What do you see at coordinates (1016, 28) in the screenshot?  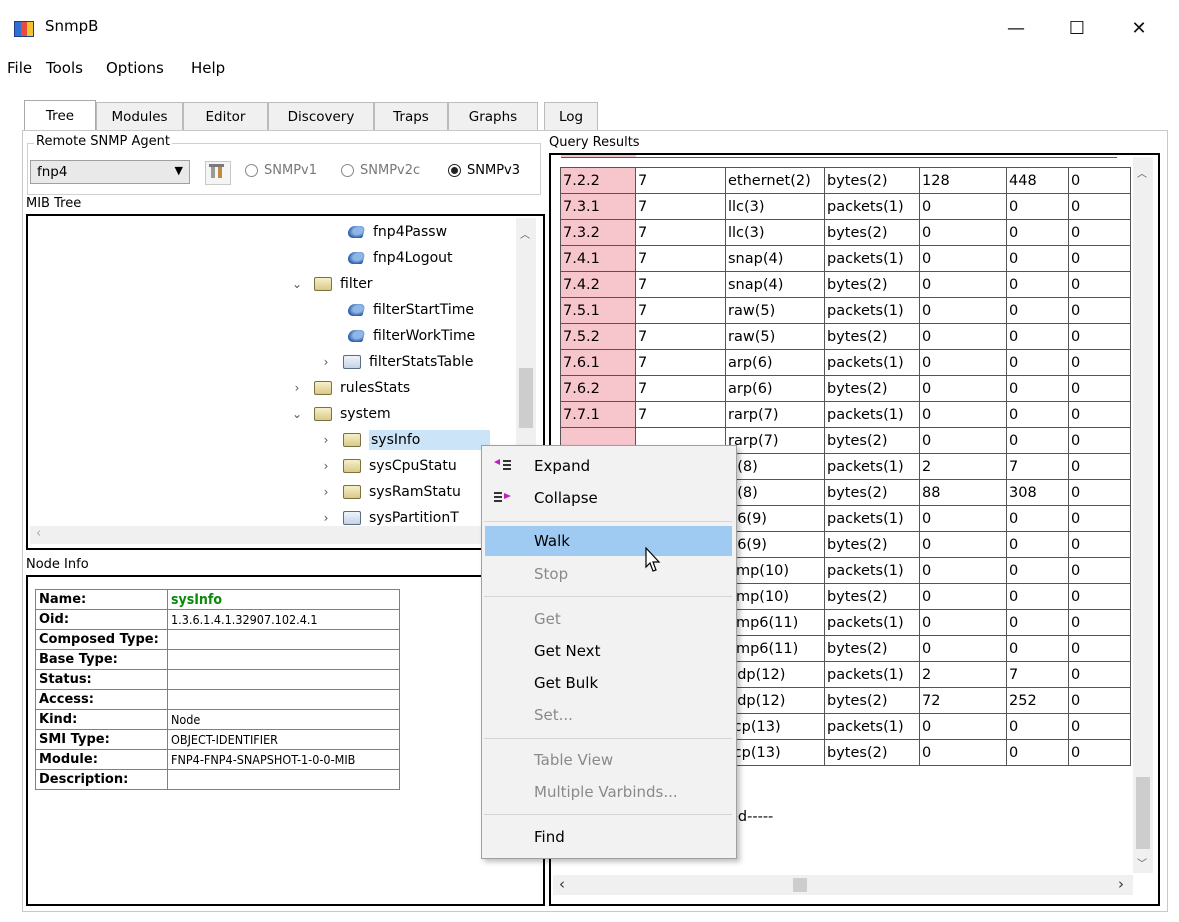 I see `minimize-button: —` at bounding box center [1016, 28].